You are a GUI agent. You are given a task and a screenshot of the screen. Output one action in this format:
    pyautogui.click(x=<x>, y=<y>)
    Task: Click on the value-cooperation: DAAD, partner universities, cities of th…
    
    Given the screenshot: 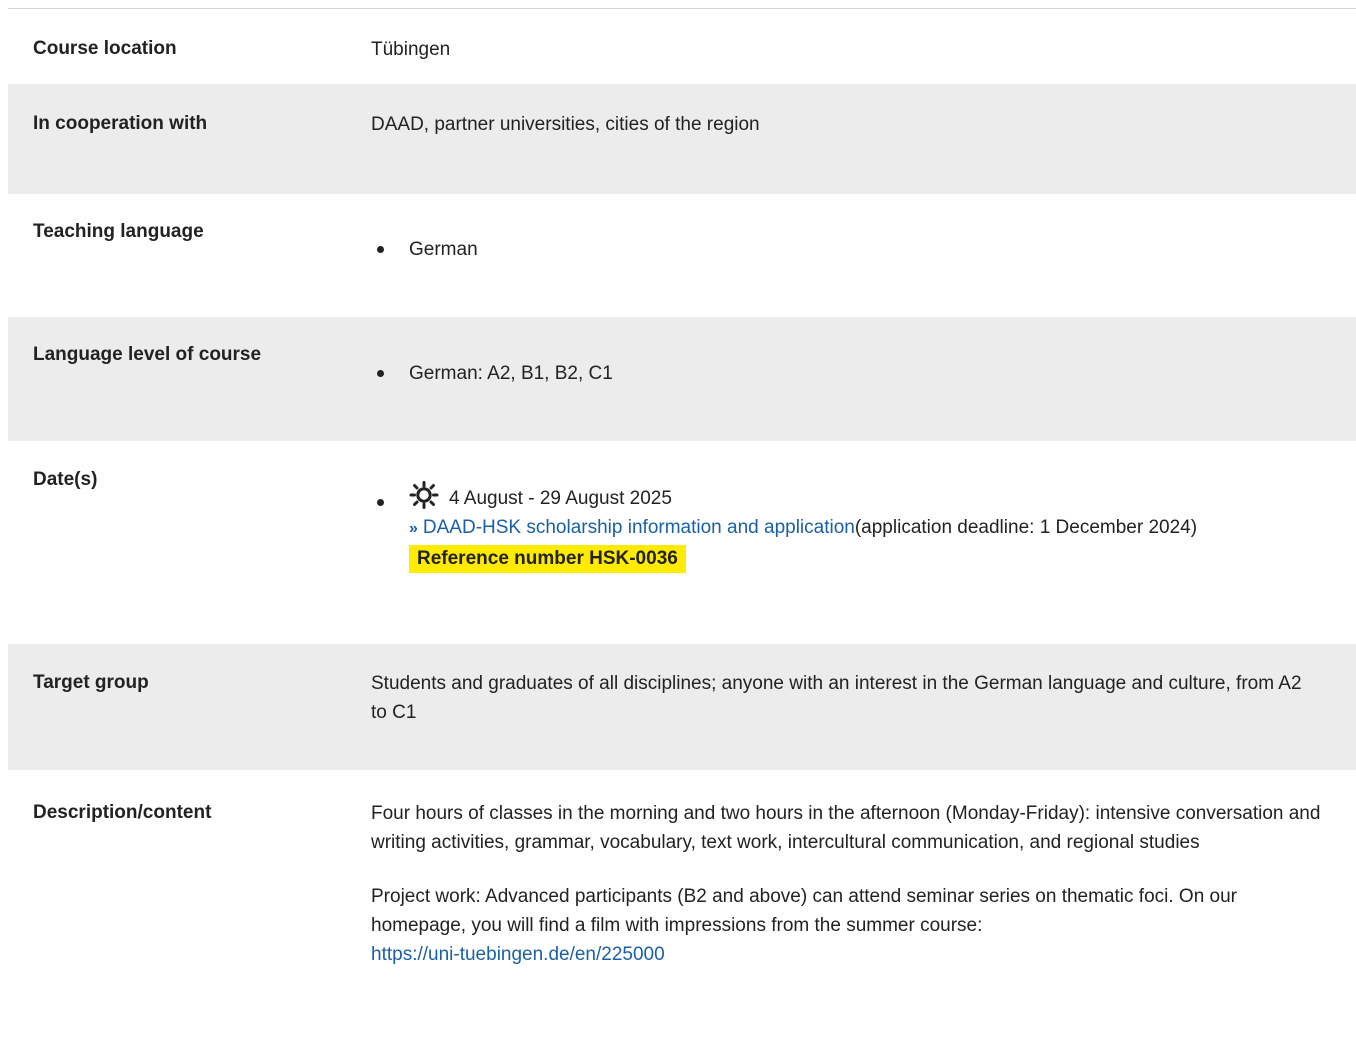 What is the action you would take?
    pyautogui.click(x=565, y=124)
    